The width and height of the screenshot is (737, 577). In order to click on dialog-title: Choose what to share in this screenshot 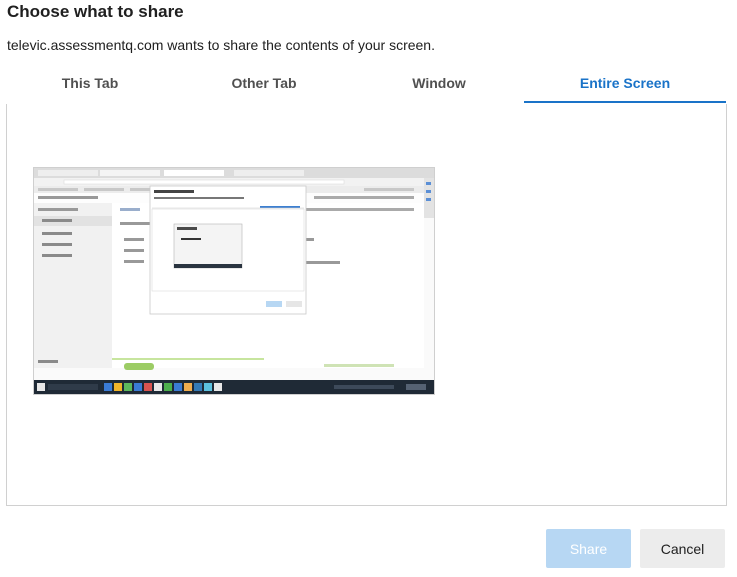, I will do `click(95, 11)`.